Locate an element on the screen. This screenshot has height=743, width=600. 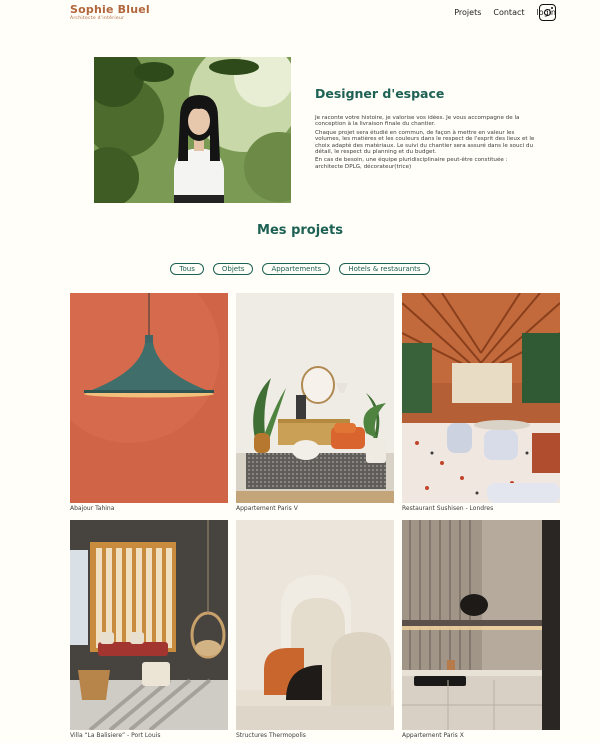
brand-name: Sophie Bluel is located at coordinates (110, 9).